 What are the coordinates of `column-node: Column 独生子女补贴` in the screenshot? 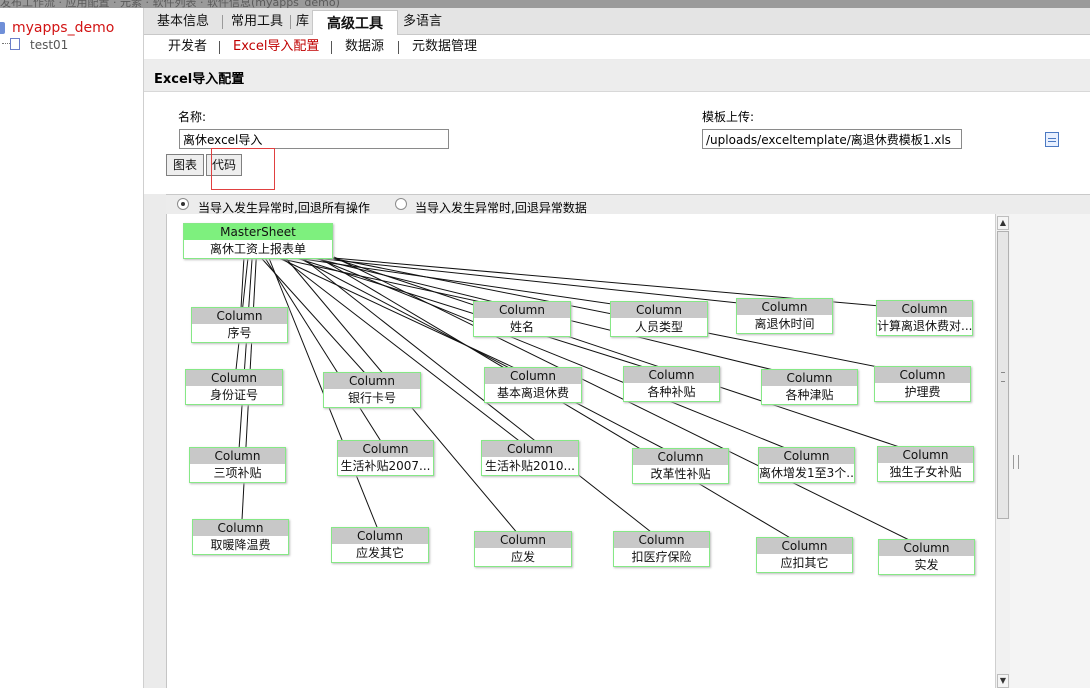 It's located at (925, 464).